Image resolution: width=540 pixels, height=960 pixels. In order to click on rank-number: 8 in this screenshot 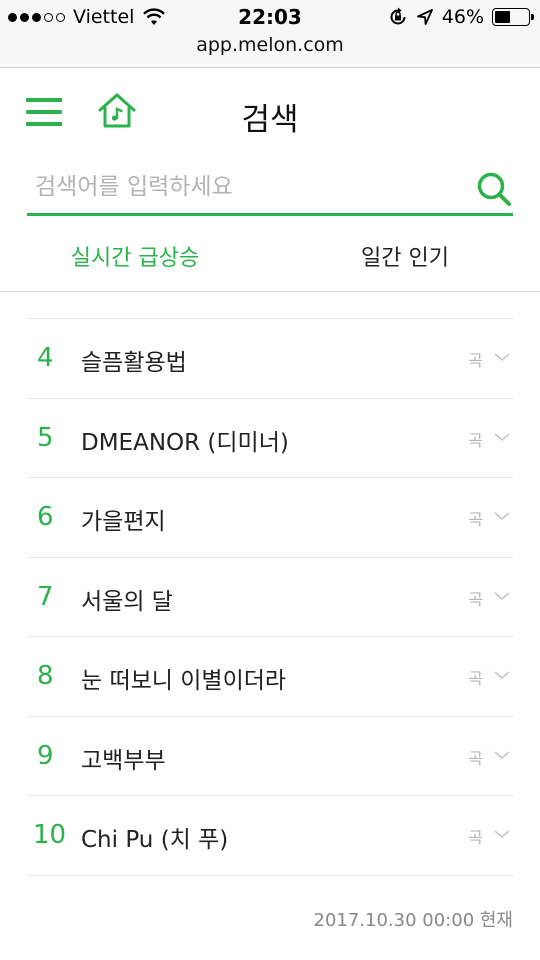, I will do `click(45, 676)`.